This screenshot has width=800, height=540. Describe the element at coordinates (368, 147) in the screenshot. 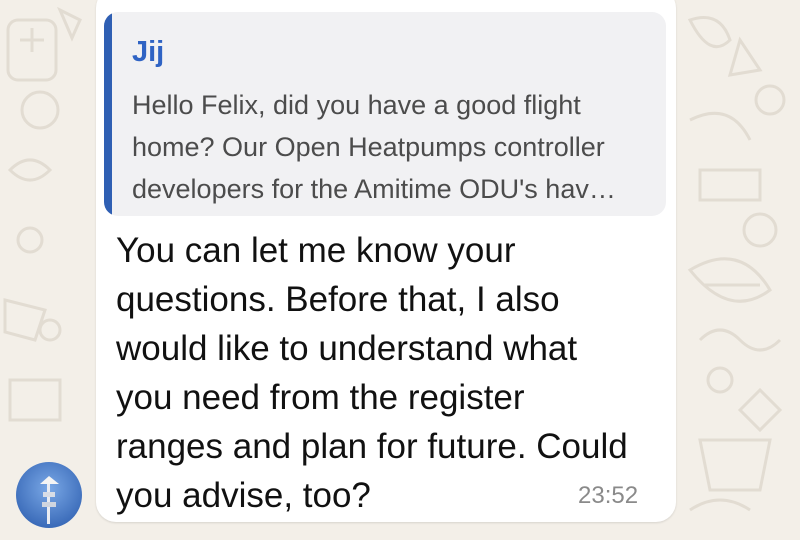

I see `quote-line: home? Our Open Heatpumps controller` at that location.